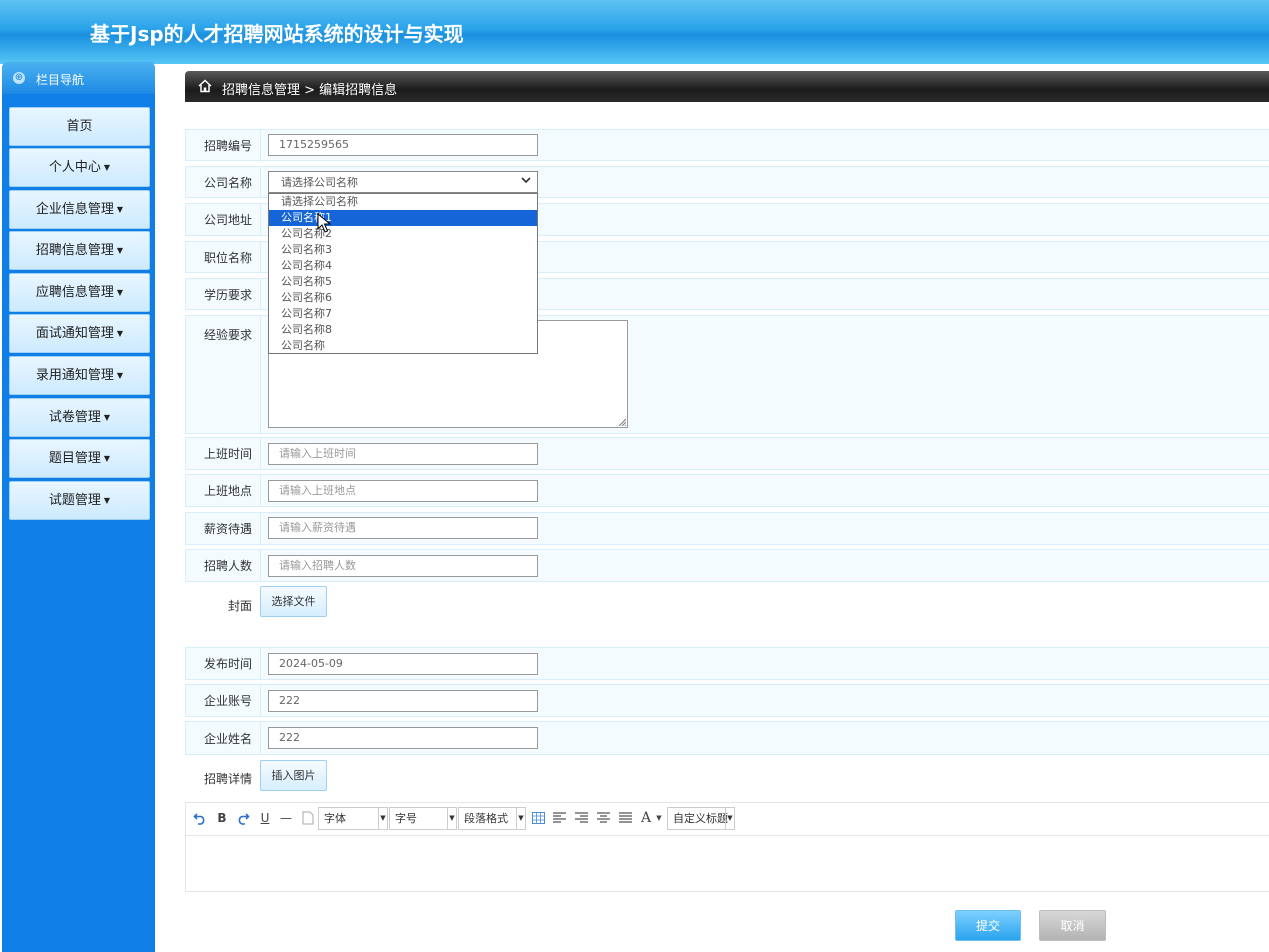  Describe the element at coordinates (403, 330) in the screenshot. I see `dropdown-option: 公司名称8` at that location.